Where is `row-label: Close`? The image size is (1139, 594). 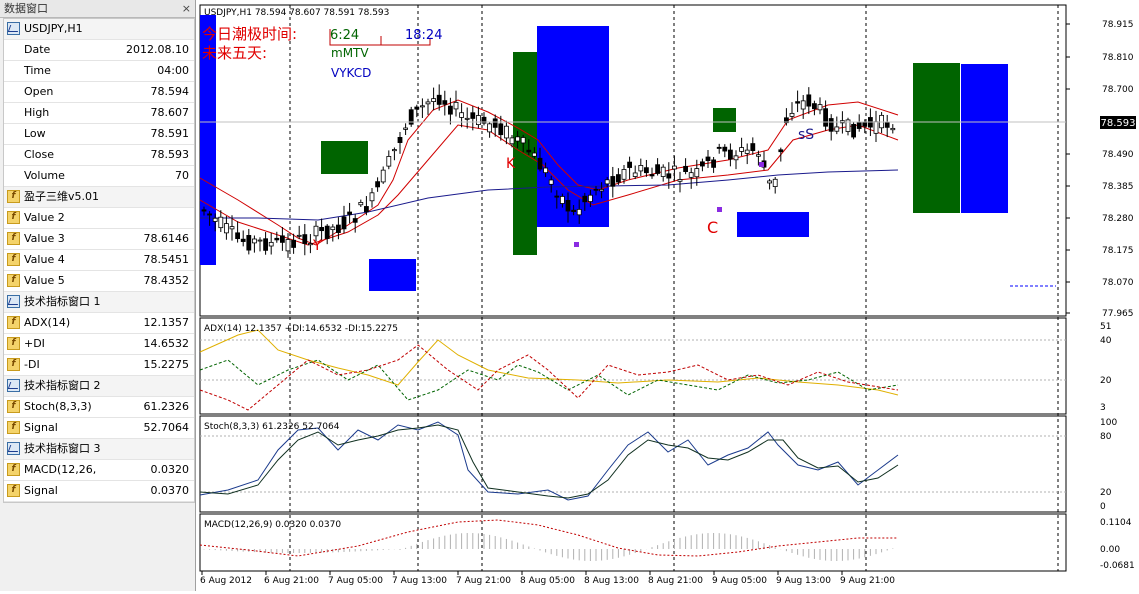
row-label: Close is located at coordinates (39, 154).